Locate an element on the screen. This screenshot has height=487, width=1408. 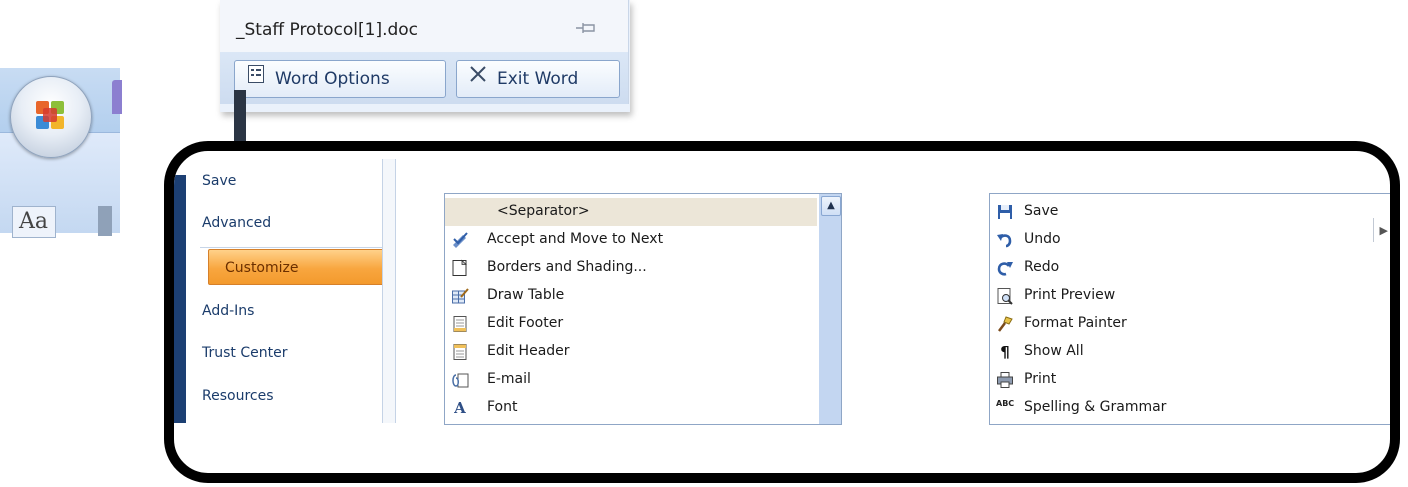
office-button is located at coordinates (51, 117).